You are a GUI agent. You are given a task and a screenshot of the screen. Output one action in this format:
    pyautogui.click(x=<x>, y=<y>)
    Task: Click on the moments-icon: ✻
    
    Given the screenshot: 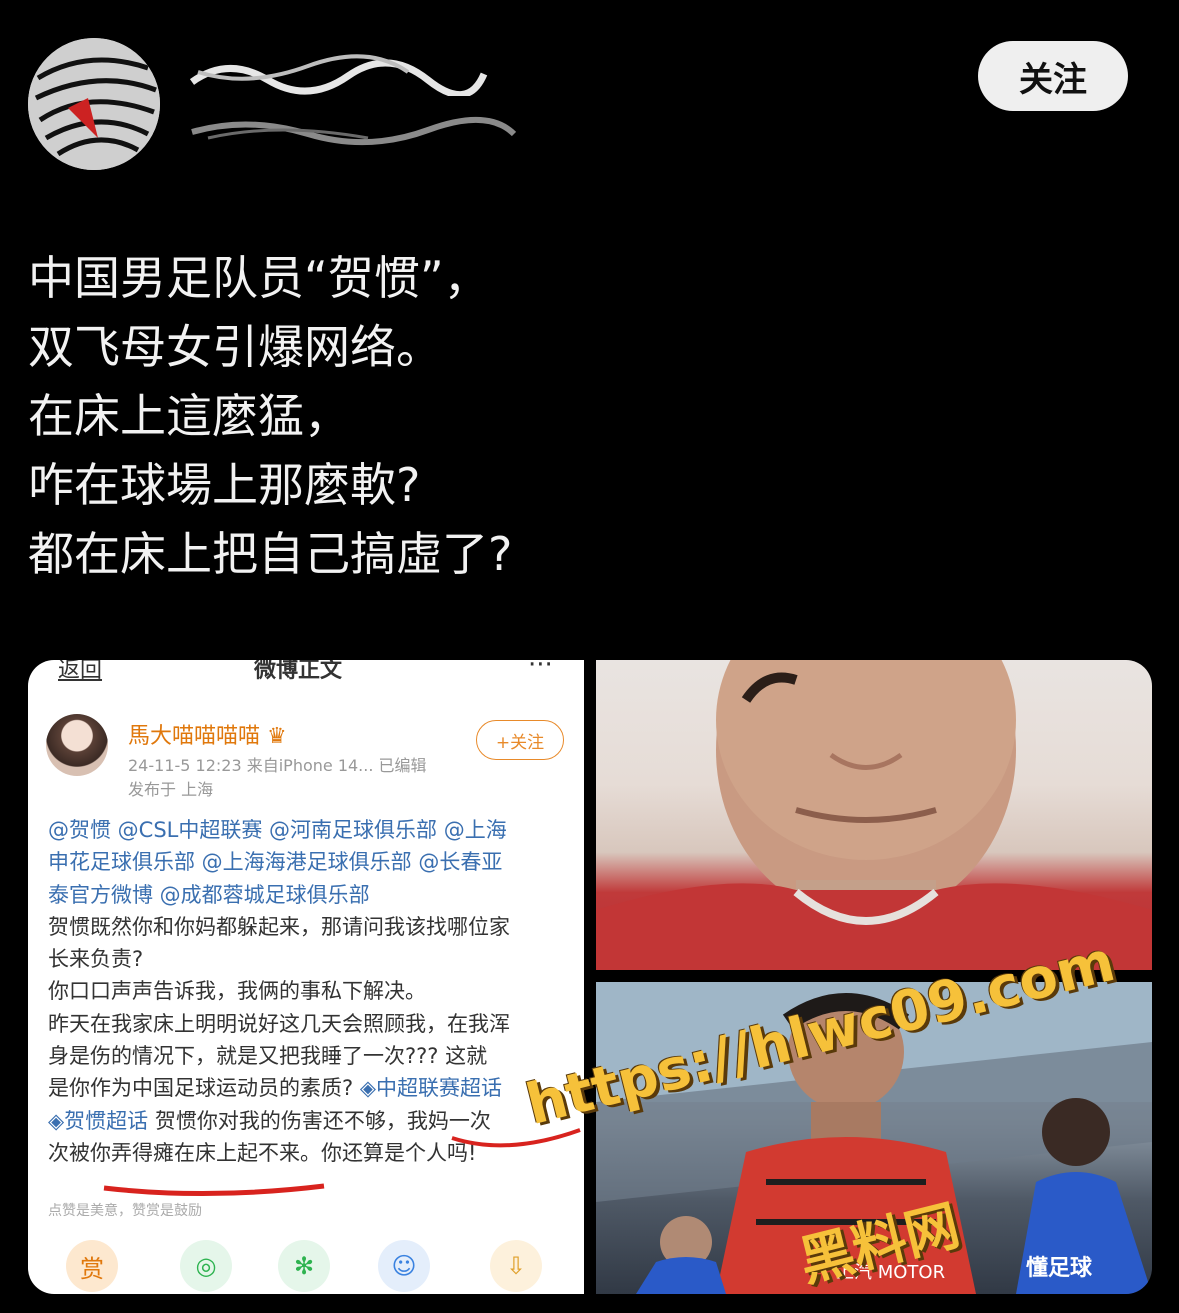 What is the action you would take?
    pyautogui.click(x=304, y=1266)
    